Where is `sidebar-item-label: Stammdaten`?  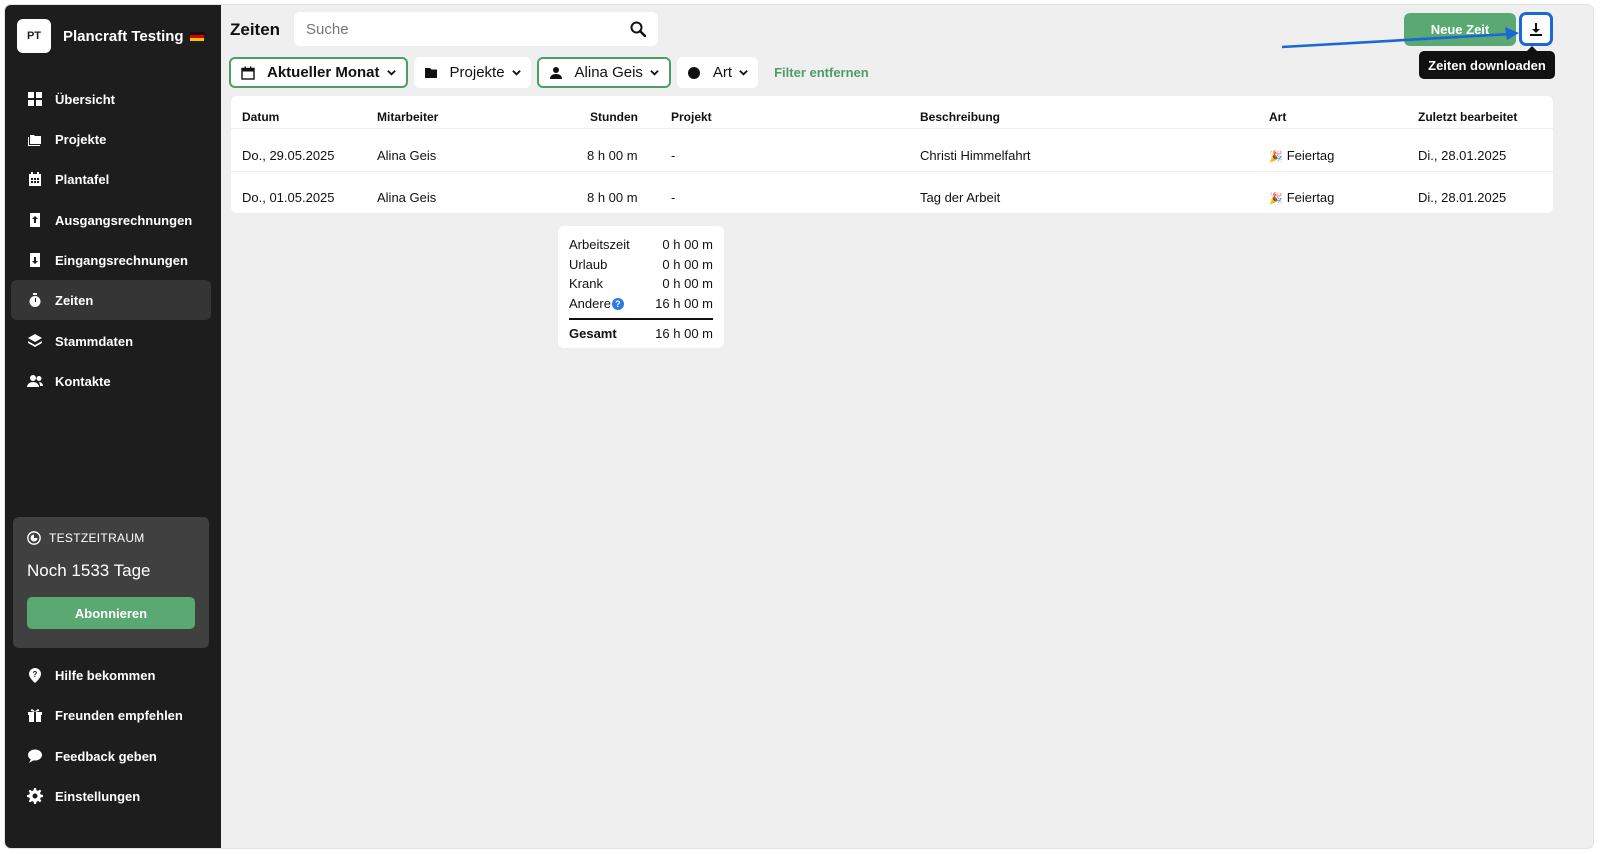
sidebar-item-label: Stammdaten is located at coordinates (94, 341).